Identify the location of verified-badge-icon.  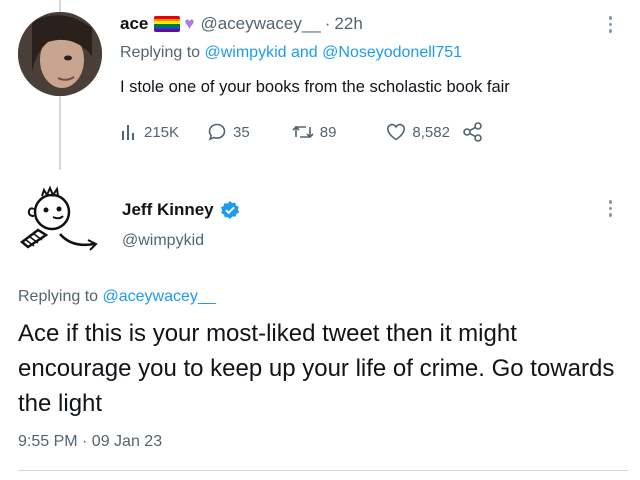
(229, 210).